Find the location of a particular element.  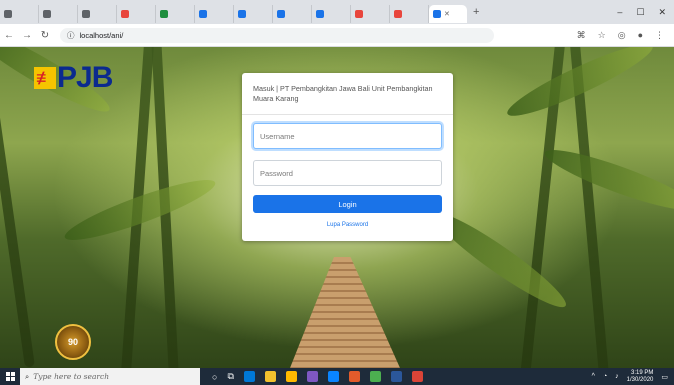

translate-icon: ⌘ is located at coordinates (581, 35).